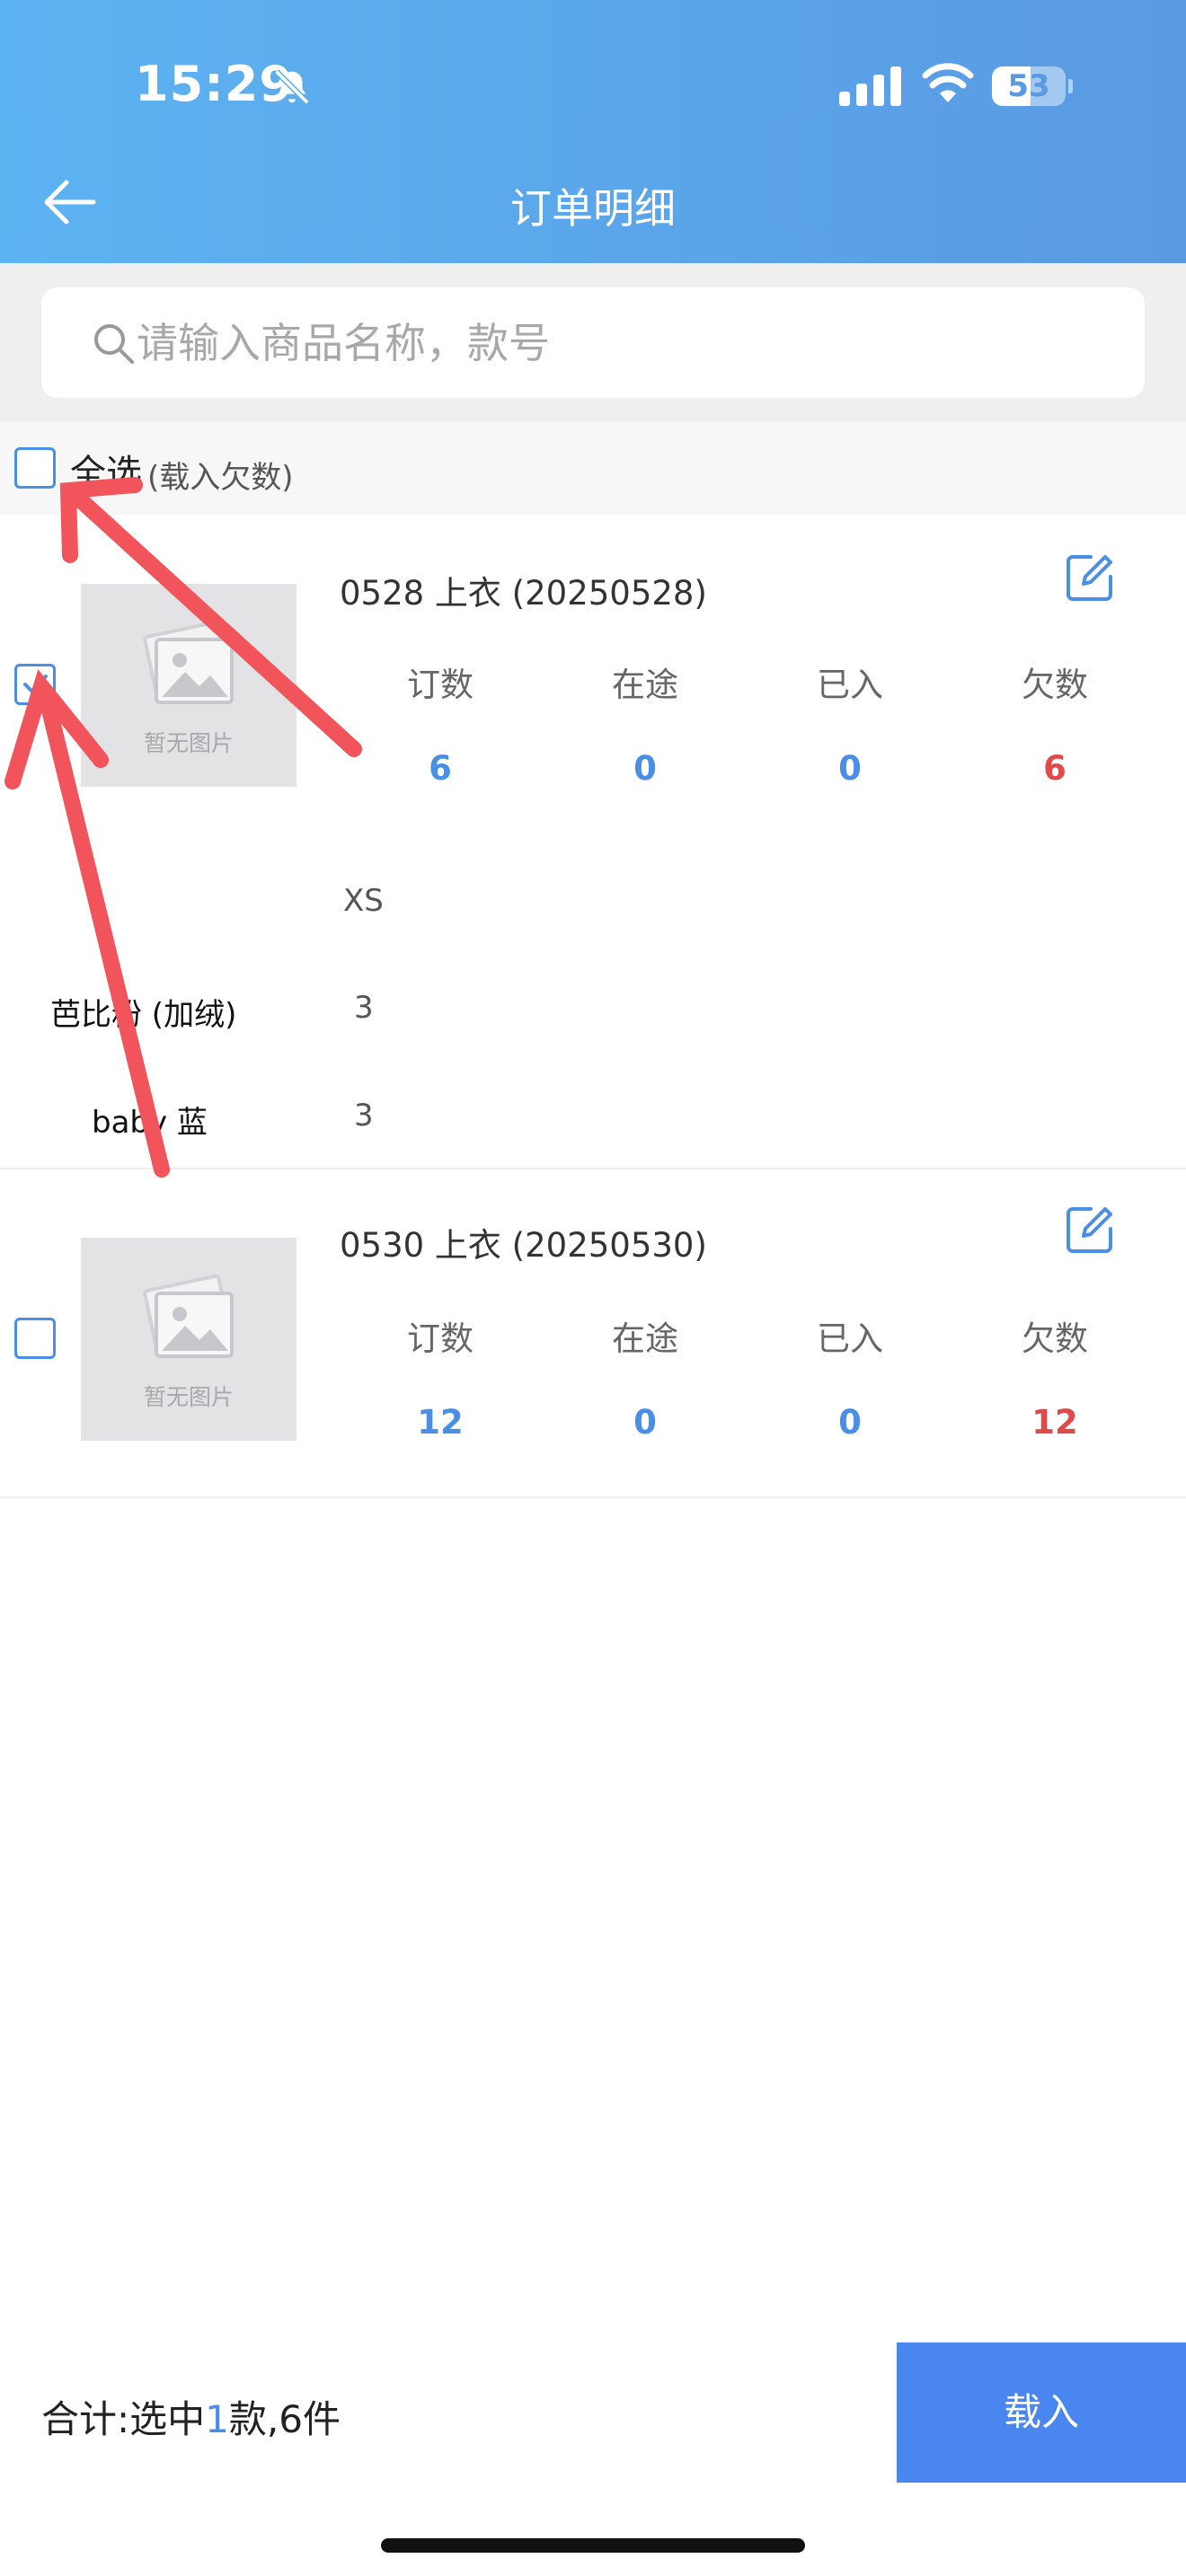 This screenshot has width=1186, height=2576. Describe the element at coordinates (523, 1245) in the screenshot. I see `item-2-title: 0530 上衣 (20250530)` at that location.